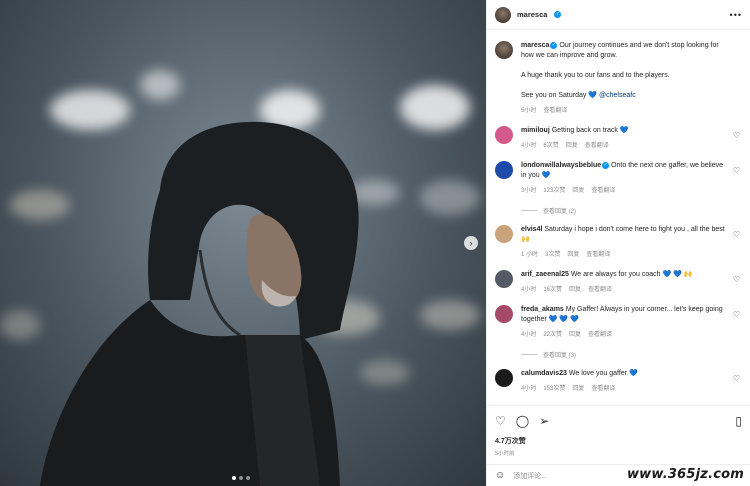 This screenshot has width=750, height=486. Describe the element at coordinates (738, 421) in the screenshot. I see `bookmark-icon: ▯` at that location.